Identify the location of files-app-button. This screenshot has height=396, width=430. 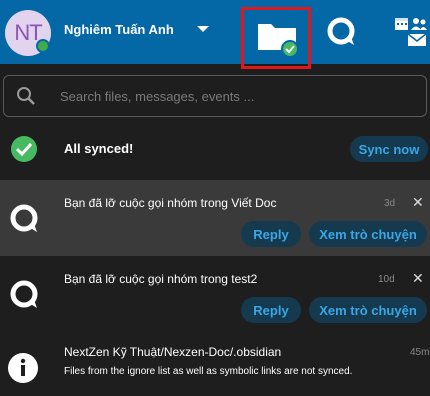
(276, 38).